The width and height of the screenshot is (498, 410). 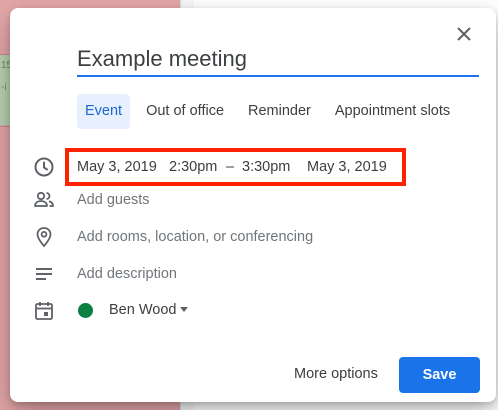 What do you see at coordinates (392, 111) in the screenshot?
I see `tab-appointment-slots: Appointment slots` at bounding box center [392, 111].